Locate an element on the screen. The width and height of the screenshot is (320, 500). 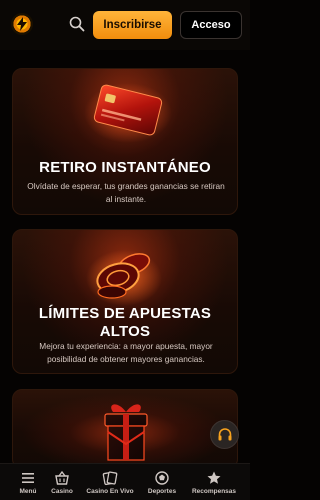
nav-label: Casino is located at coordinates (62, 491).